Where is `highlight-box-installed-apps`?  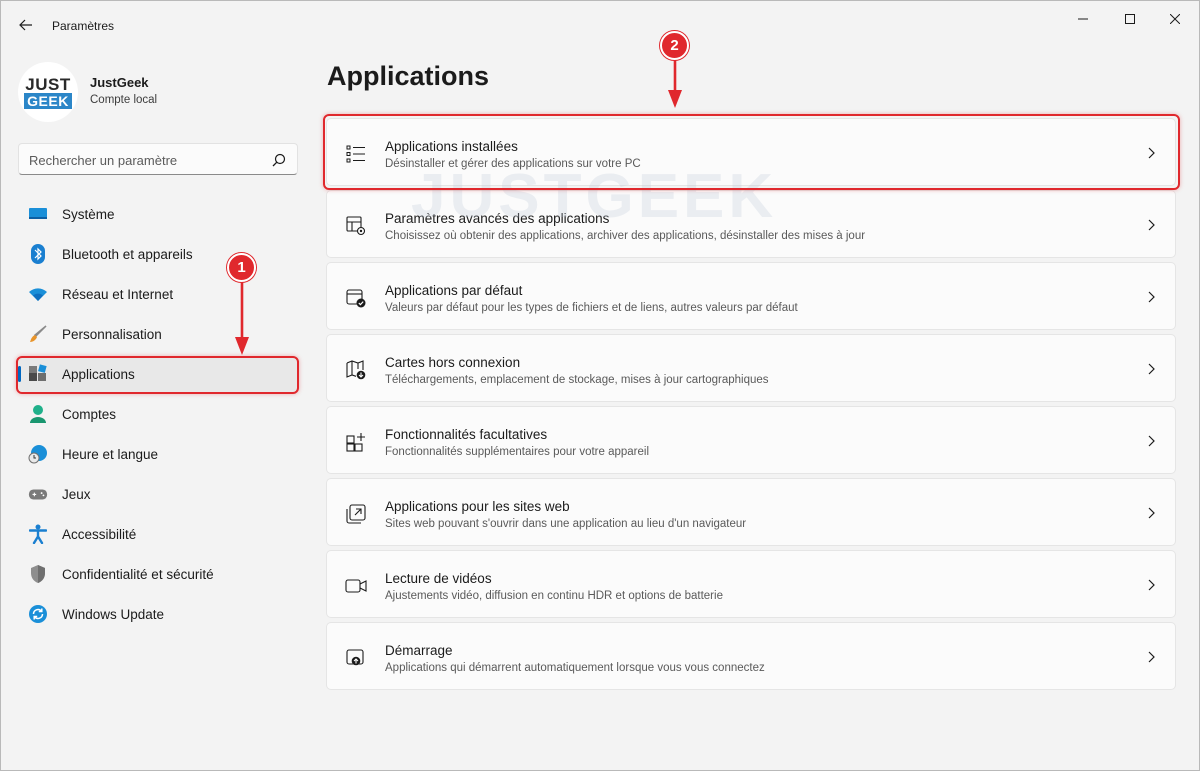
highlight-box-installed-apps is located at coordinates (751, 152).